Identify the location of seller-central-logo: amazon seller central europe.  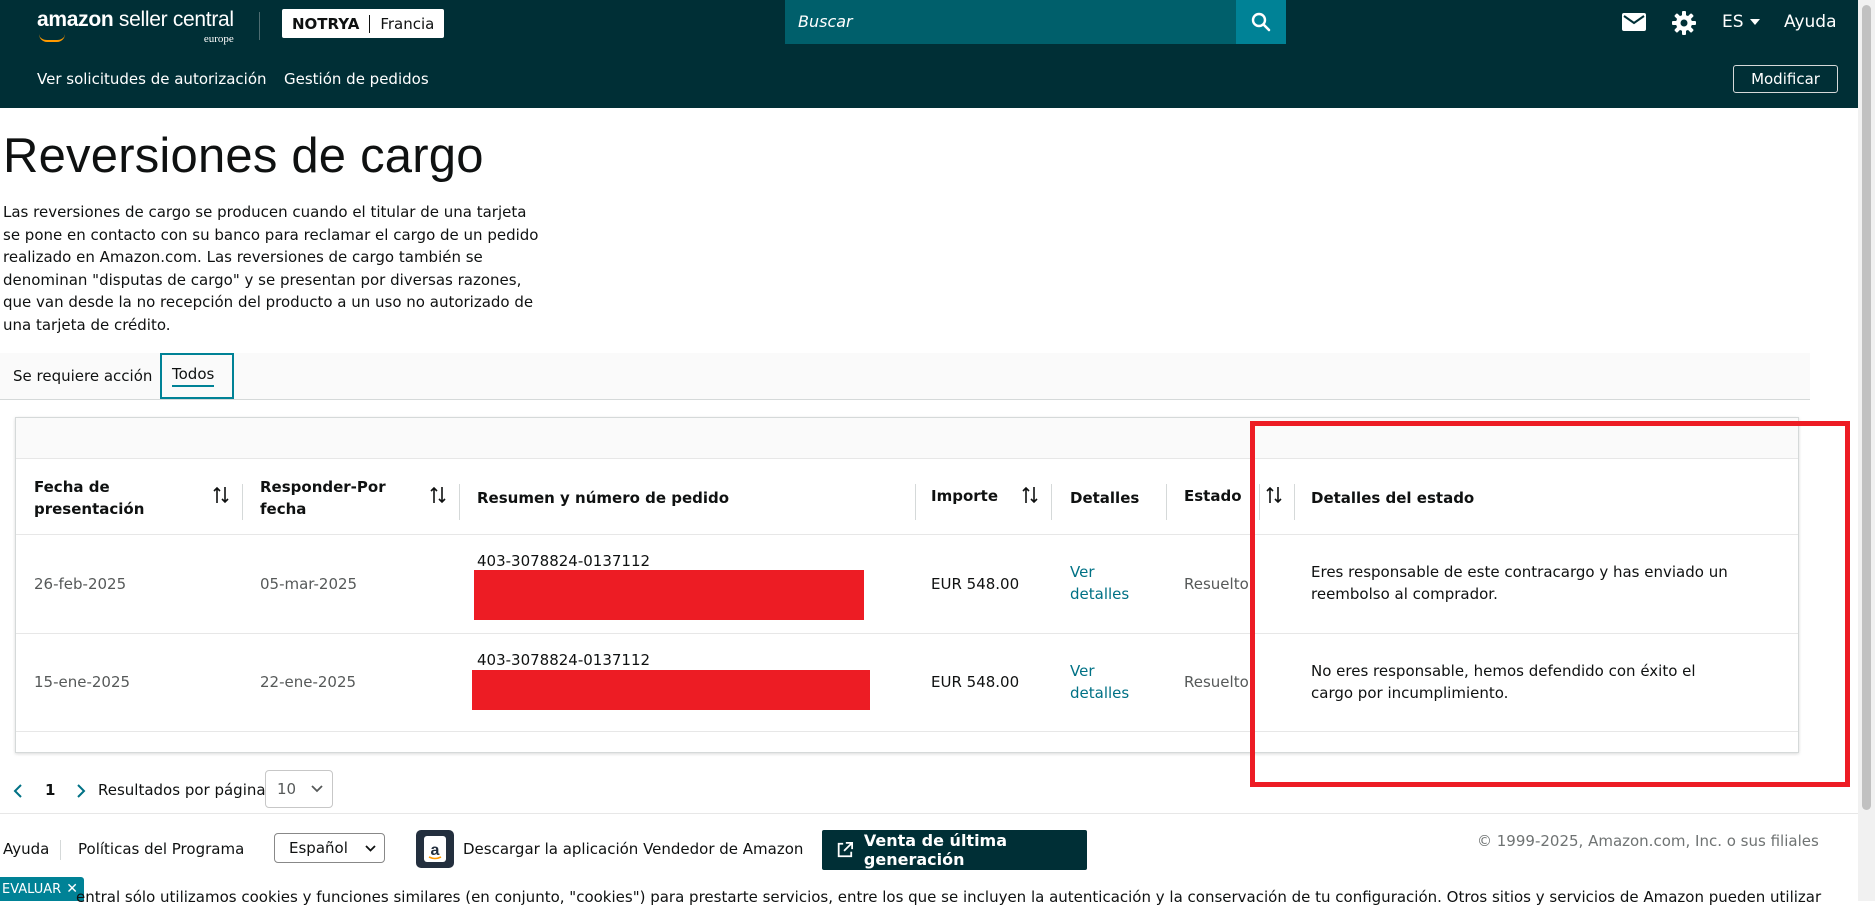
(135, 26).